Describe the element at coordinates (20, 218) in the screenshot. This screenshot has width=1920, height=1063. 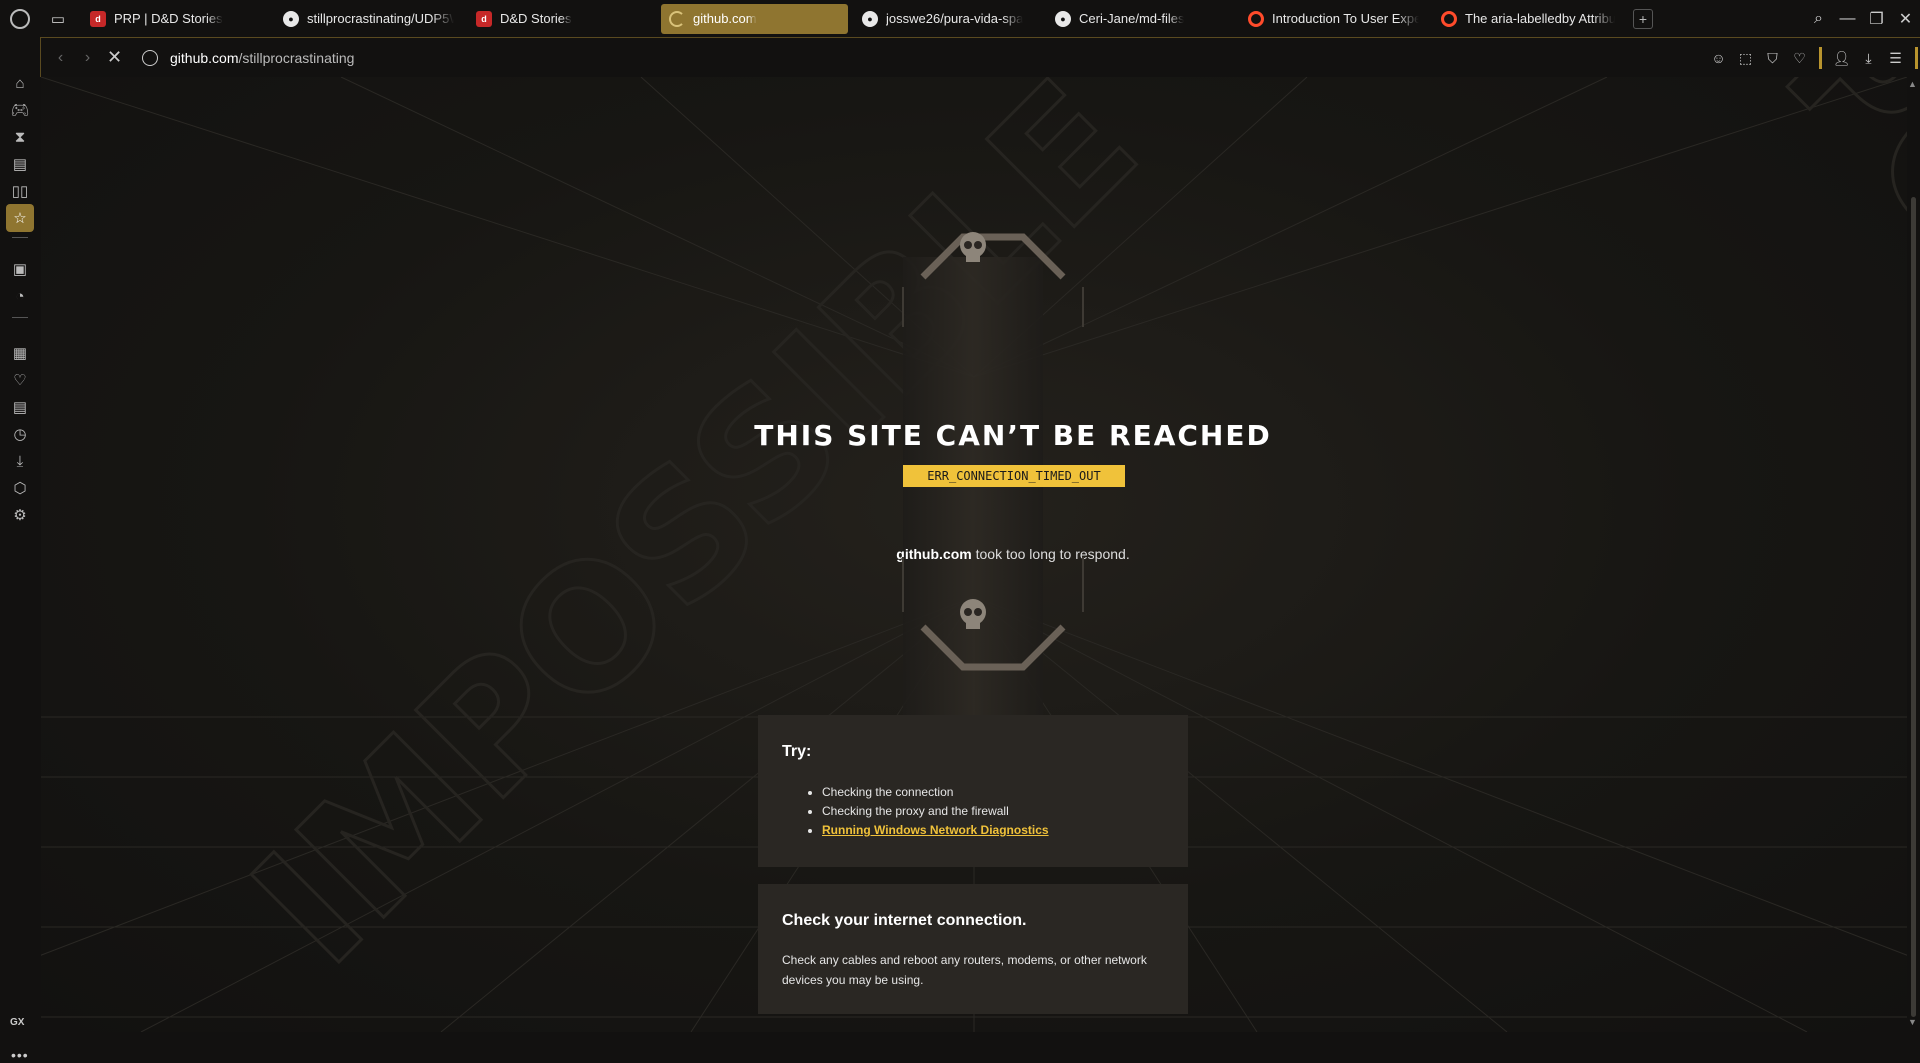
I see `star-icon: ☆` at that location.